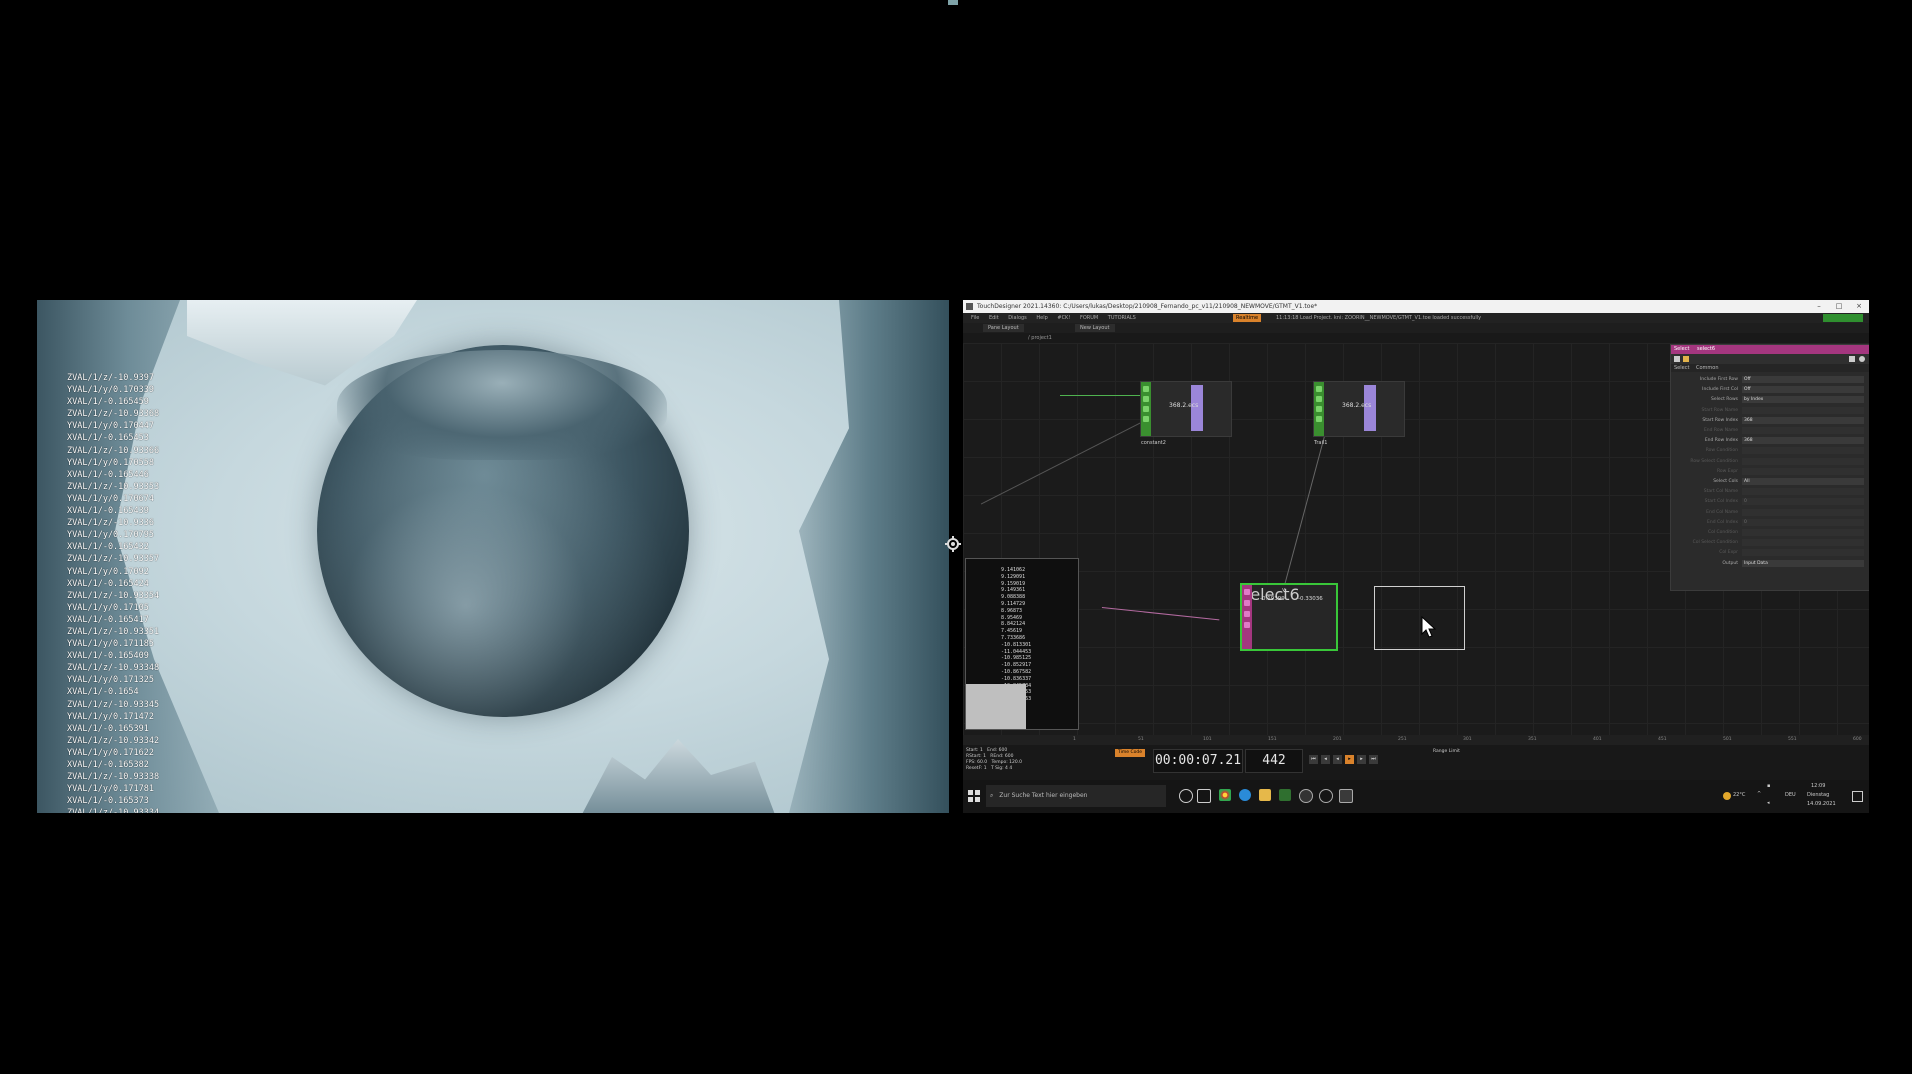 Image resolution: width=1912 pixels, height=1074 pixels. Describe the element at coordinates (1153, 443) in the screenshot. I see `node-label: constant2` at that location.